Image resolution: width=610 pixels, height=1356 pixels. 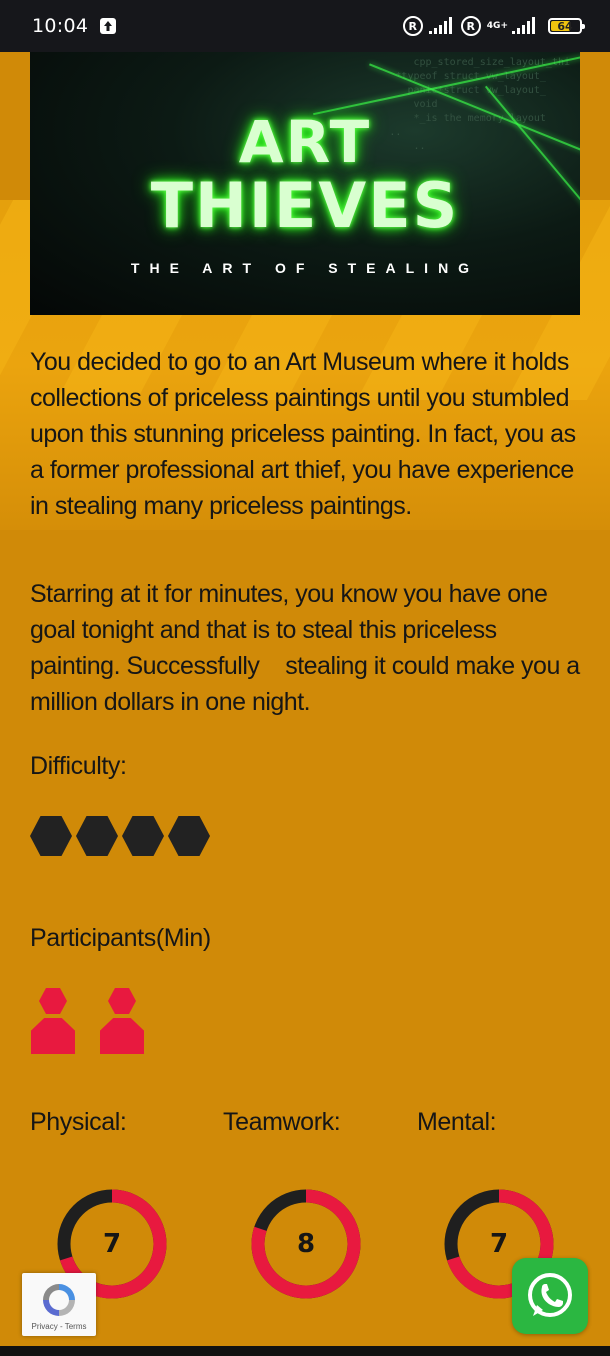 What do you see at coordinates (305, 268) in the screenshot?
I see `banner-subtitle: THE ART OF STEALING` at bounding box center [305, 268].